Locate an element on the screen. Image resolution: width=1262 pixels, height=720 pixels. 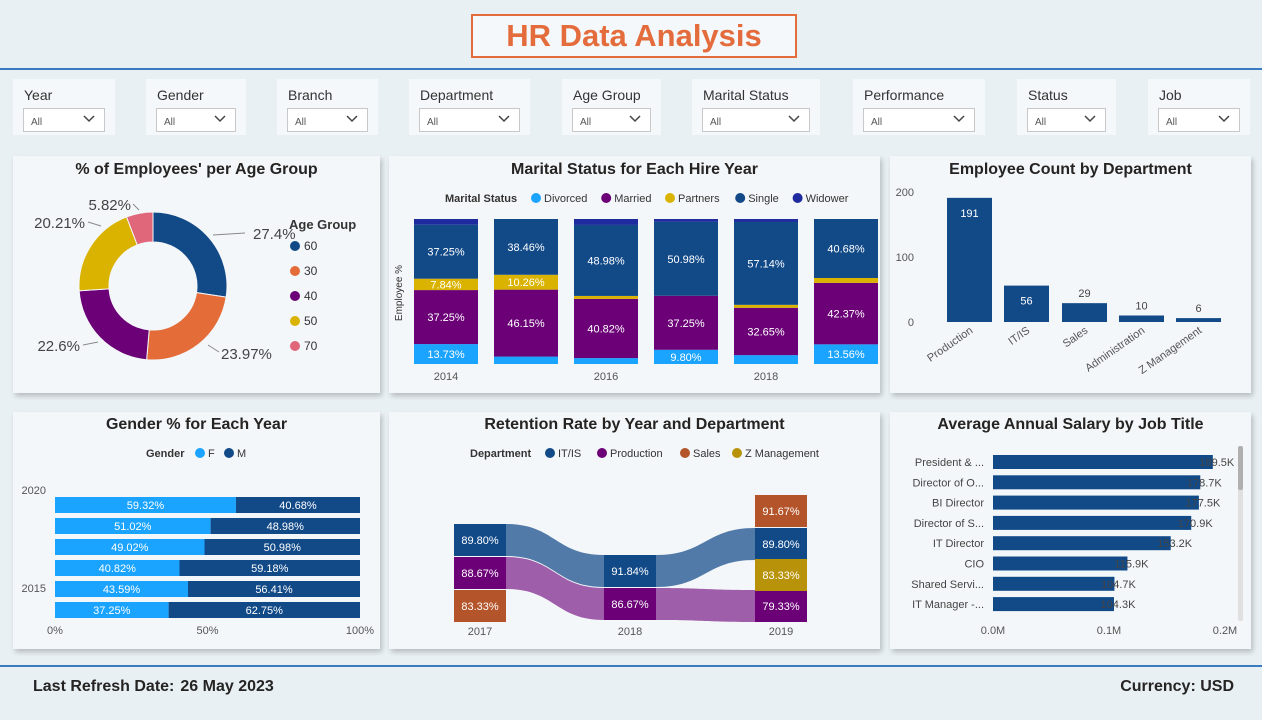
data-label: 83.33% is located at coordinates (781, 576).